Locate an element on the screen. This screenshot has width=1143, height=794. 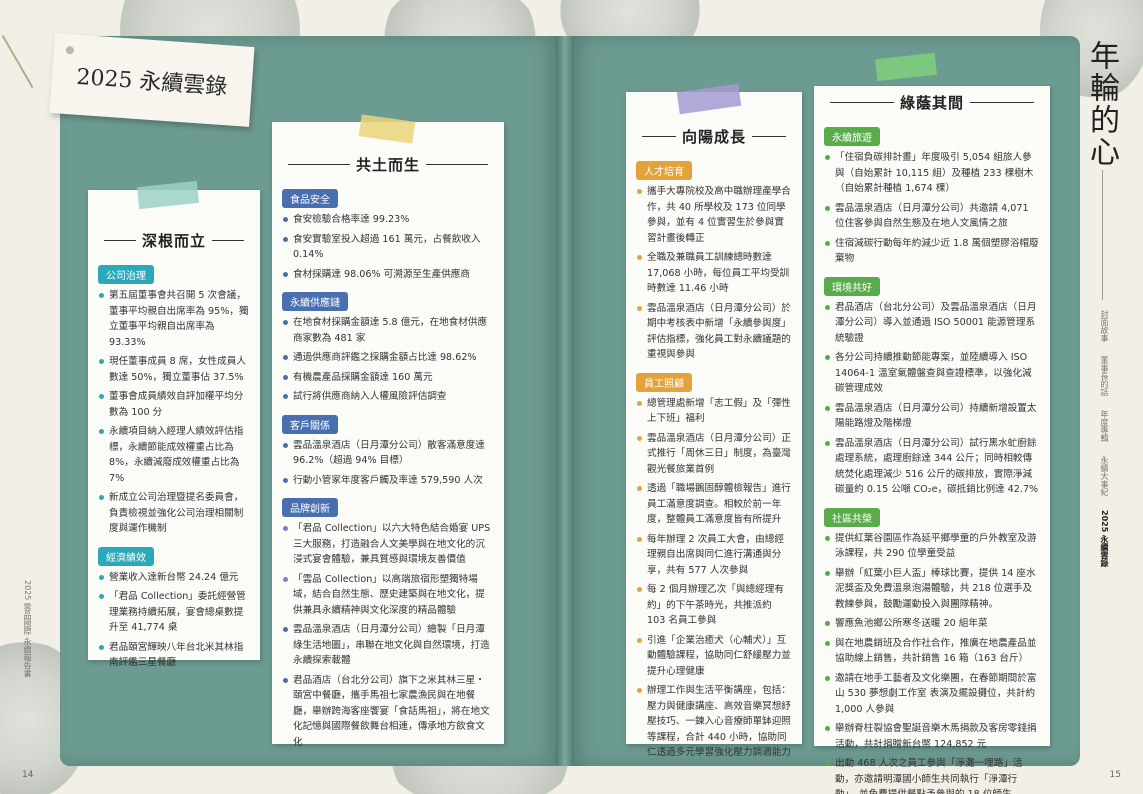
brand-logo: 年輪的心 is located at coordinates (1101, 104).